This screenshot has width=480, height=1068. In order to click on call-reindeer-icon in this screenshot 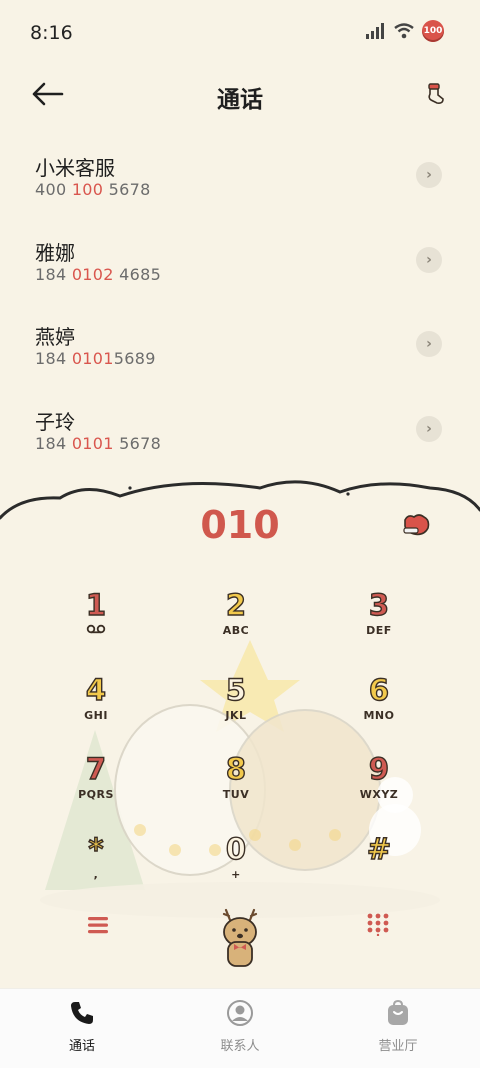, I will do `click(240, 939)`.